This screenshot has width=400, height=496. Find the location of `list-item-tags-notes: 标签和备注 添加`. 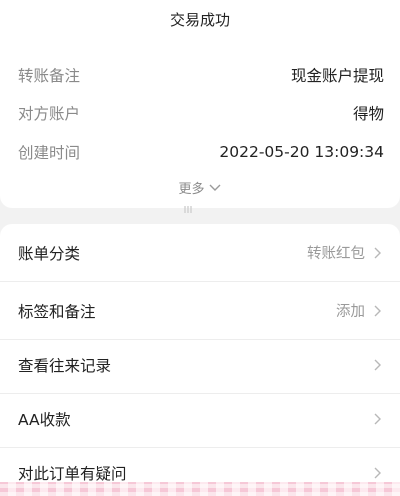

list-item-tags-notes: 标签和备注 添加 is located at coordinates (200, 311).